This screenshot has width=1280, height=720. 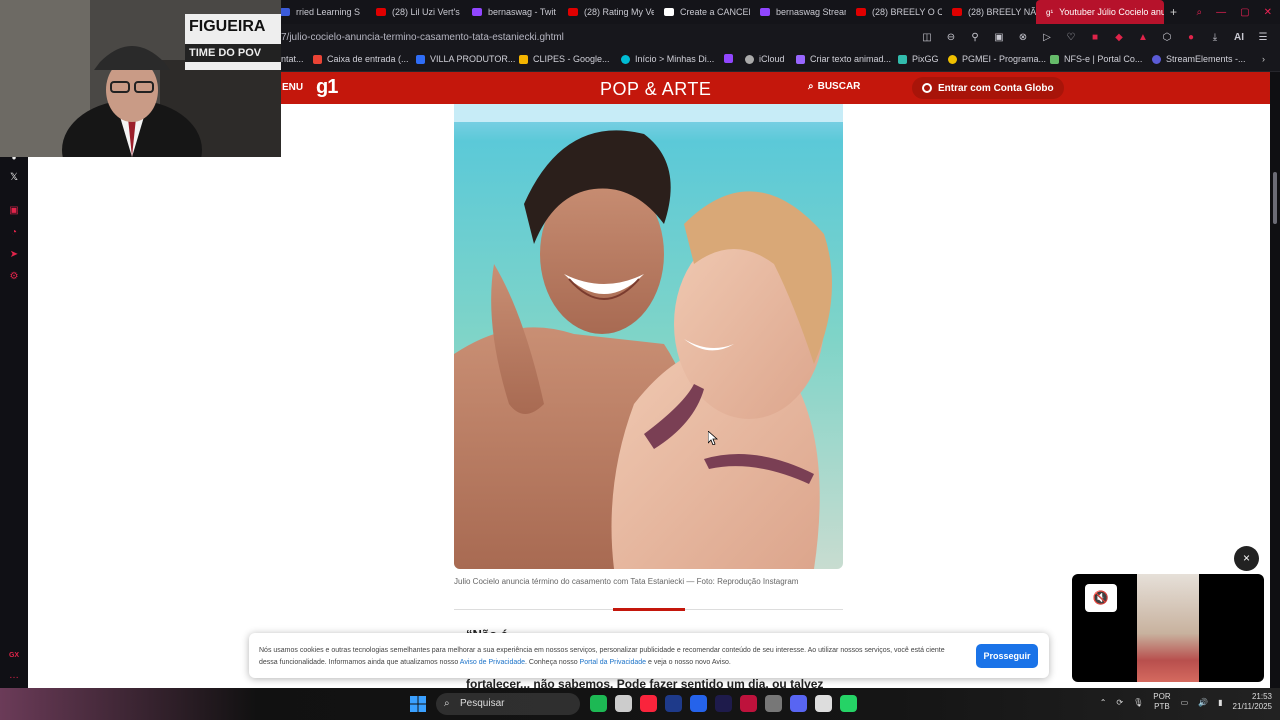 I want to click on system-tray: ⌃ ⟳ 🎙 POR PTB ▭ 🔊 ▮ 21:53 21/11/2025, so click(x=1186, y=702).